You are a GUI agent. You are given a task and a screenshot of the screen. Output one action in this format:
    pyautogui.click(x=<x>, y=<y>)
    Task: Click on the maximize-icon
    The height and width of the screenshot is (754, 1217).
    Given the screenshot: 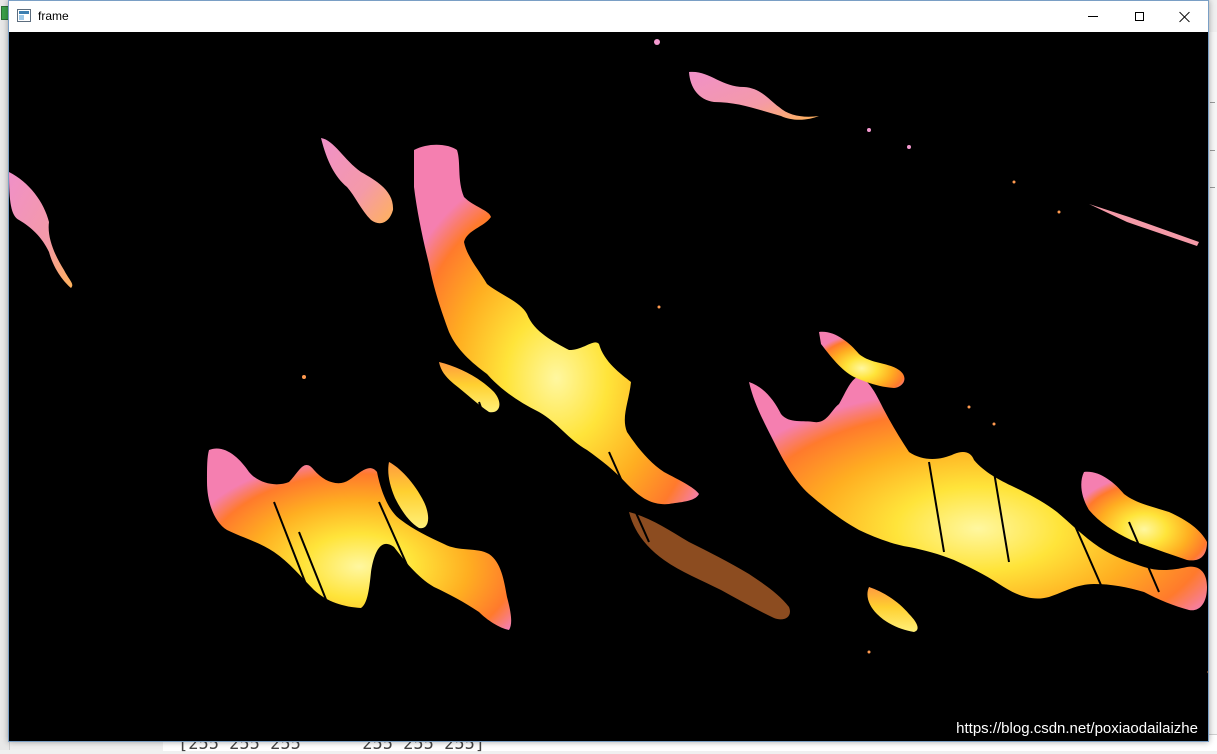 What is the action you would take?
    pyautogui.click(x=1139, y=16)
    